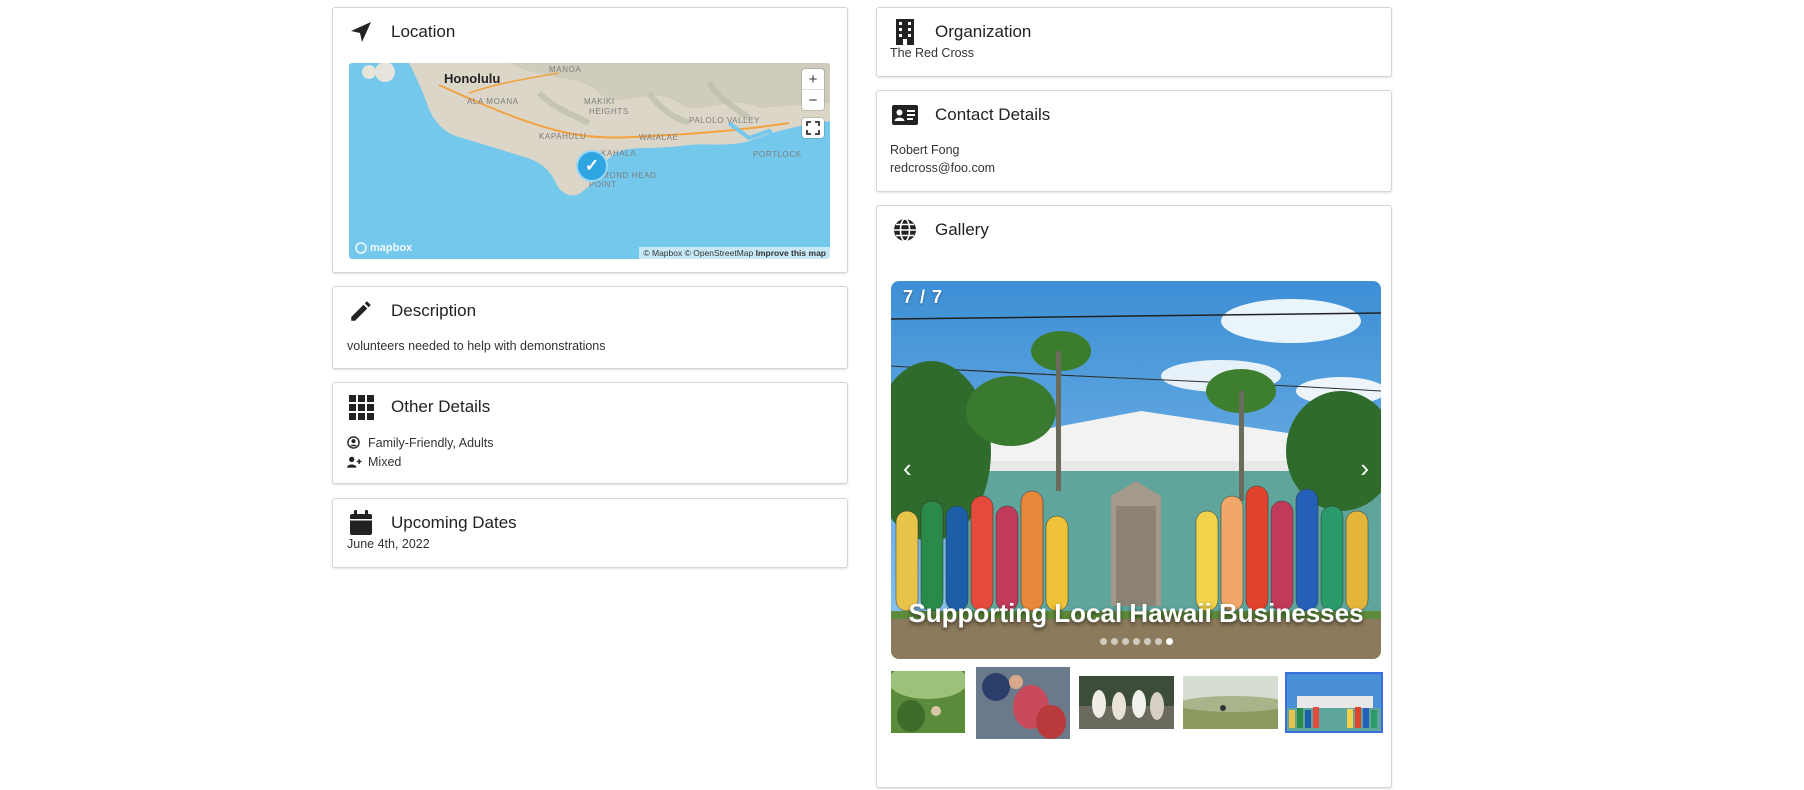 The image size is (1804, 790). Describe the element at coordinates (563, 136) in the screenshot. I see `map-area-label: KAPAHULU` at that location.